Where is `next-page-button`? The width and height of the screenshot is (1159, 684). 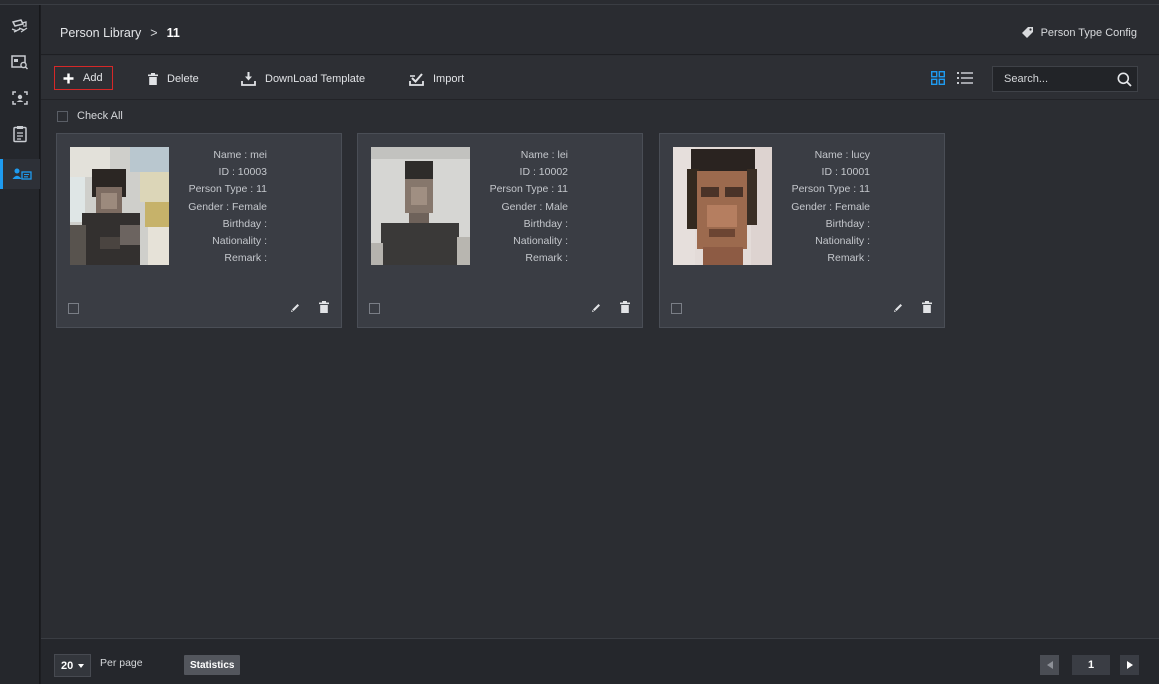 next-page-button is located at coordinates (1129, 665).